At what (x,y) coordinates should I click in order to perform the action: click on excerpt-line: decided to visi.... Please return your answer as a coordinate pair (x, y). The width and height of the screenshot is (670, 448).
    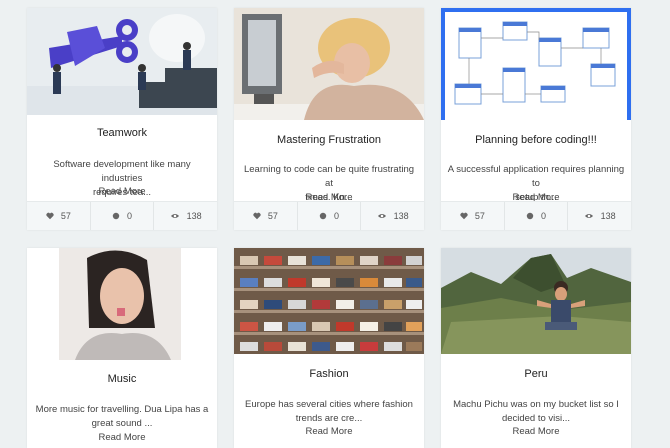
    Looking at the image, I should click on (536, 418).